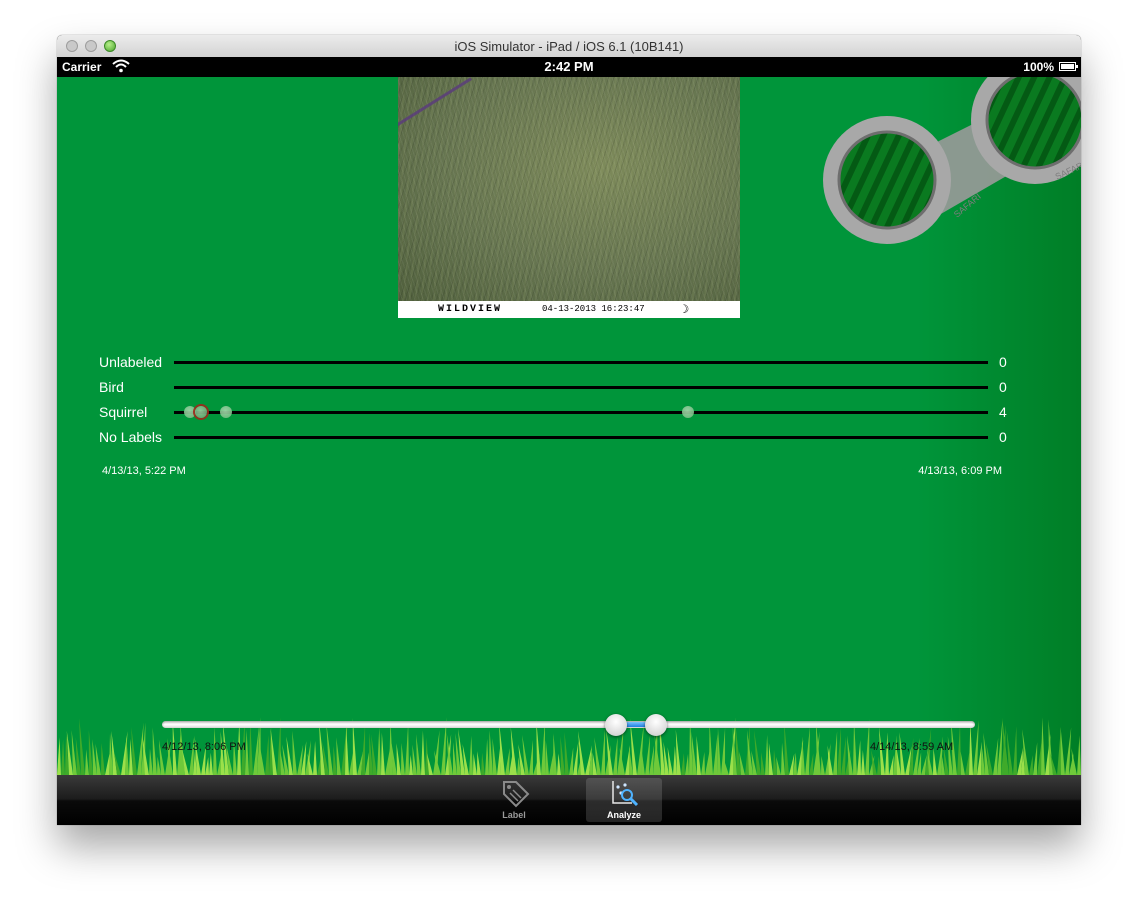 The height and width of the screenshot is (904, 1138). What do you see at coordinates (514, 815) in the screenshot?
I see `tab-label-text: Label` at bounding box center [514, 815].